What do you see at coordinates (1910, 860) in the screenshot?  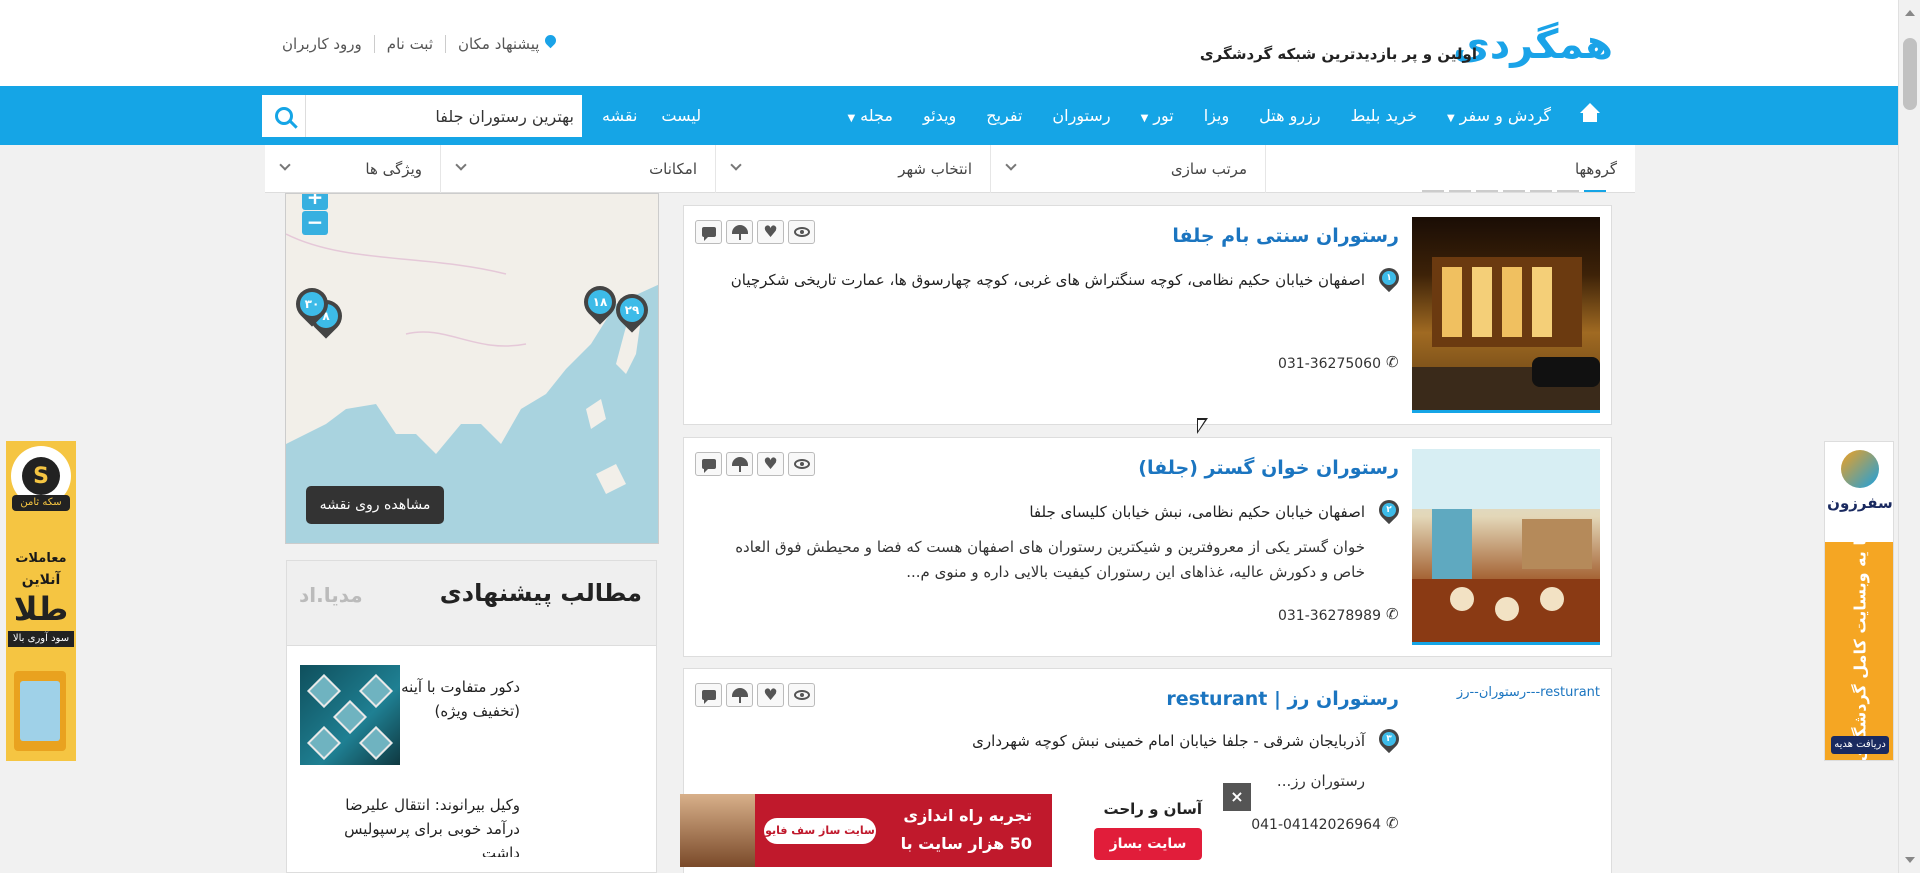 I see `scroll-down-icon` at bounding box center [1910, 860].